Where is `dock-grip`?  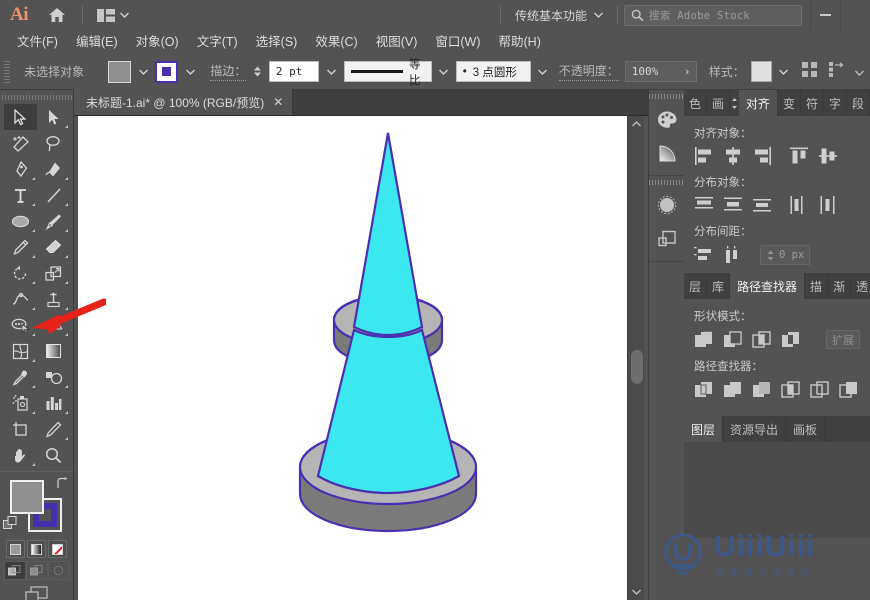 dock-grip is located at coordinates (666, 96).